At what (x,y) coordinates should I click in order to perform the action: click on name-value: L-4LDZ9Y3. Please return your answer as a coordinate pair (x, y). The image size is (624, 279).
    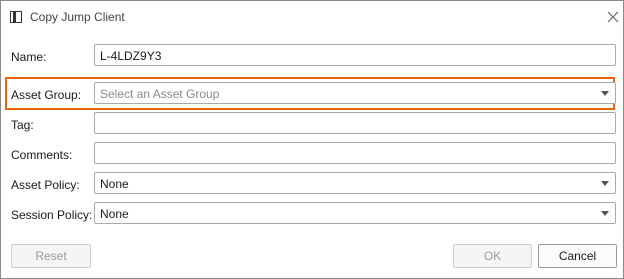
    Looking at the image, I should click on (131, 56).